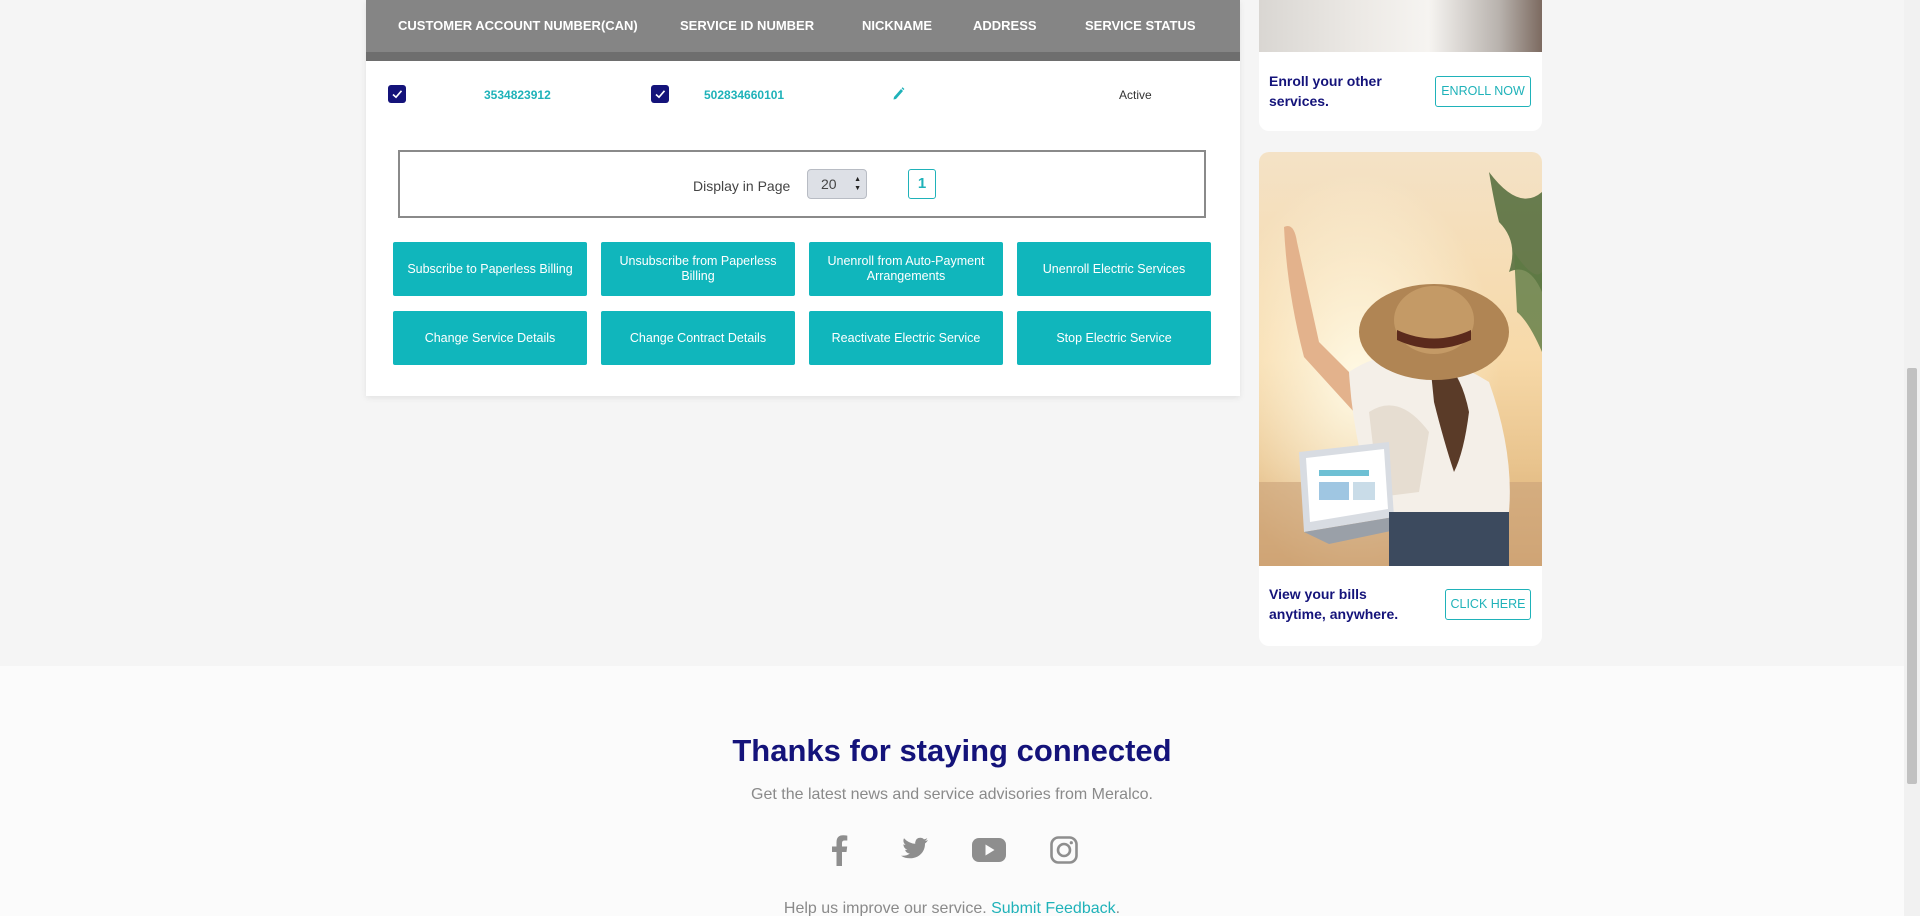  Describe the element at coordinates (517, 95) in the screenshot. I see `can-link: 3534823912` at that location.